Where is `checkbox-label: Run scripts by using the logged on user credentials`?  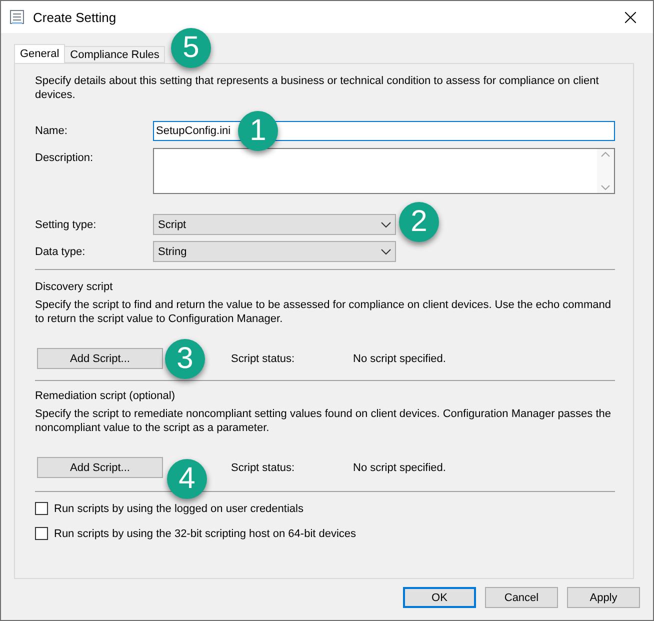 checkbox-label: Run scripts by using the logged on user credentials is located at coordinates (179, 508).